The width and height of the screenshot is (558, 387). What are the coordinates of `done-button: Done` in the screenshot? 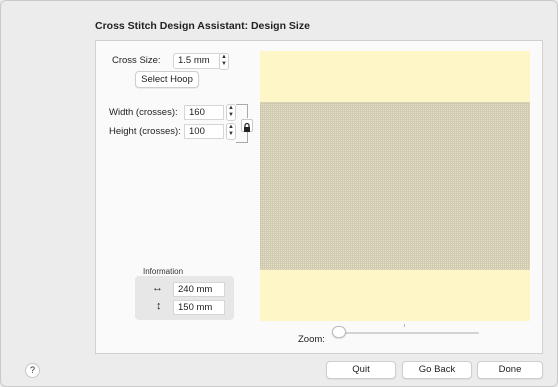 It's located at (510, 370).